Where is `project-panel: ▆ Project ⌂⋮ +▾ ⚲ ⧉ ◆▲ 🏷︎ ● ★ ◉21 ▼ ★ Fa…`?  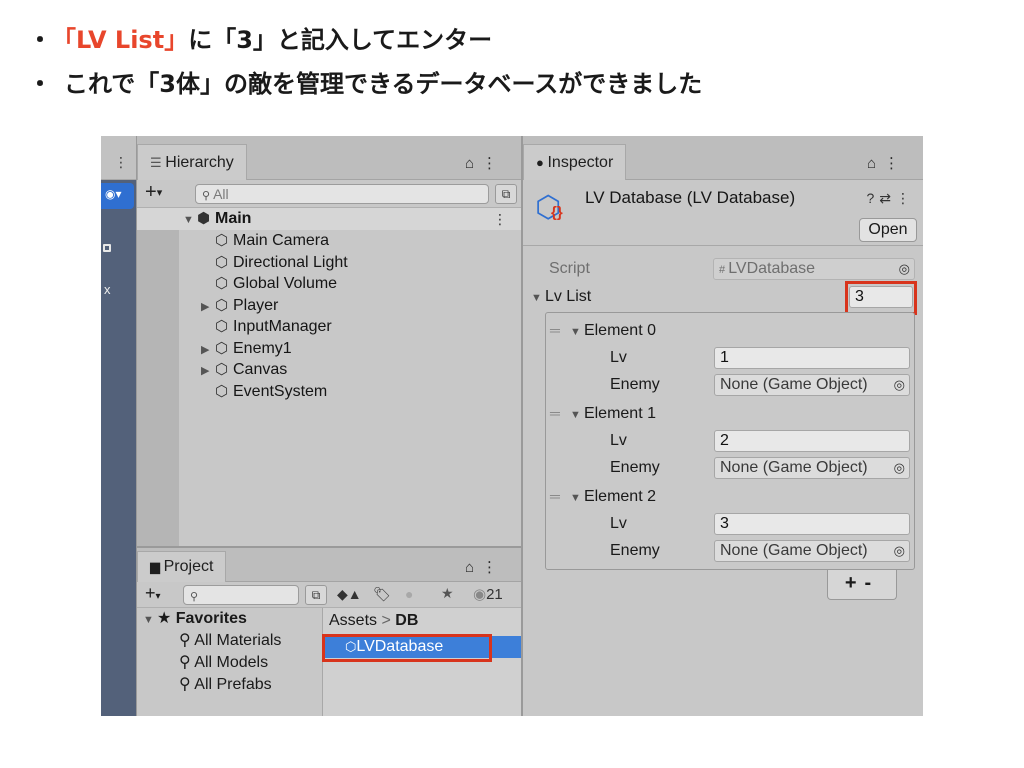 project-panel: ▆ Project ⌂⋮ +▾ ⚲ ⧉ ◆▲ 🏷︎ ● ★ ◉21 ▼ ★ Fa… is located at coordinates (329, 632).